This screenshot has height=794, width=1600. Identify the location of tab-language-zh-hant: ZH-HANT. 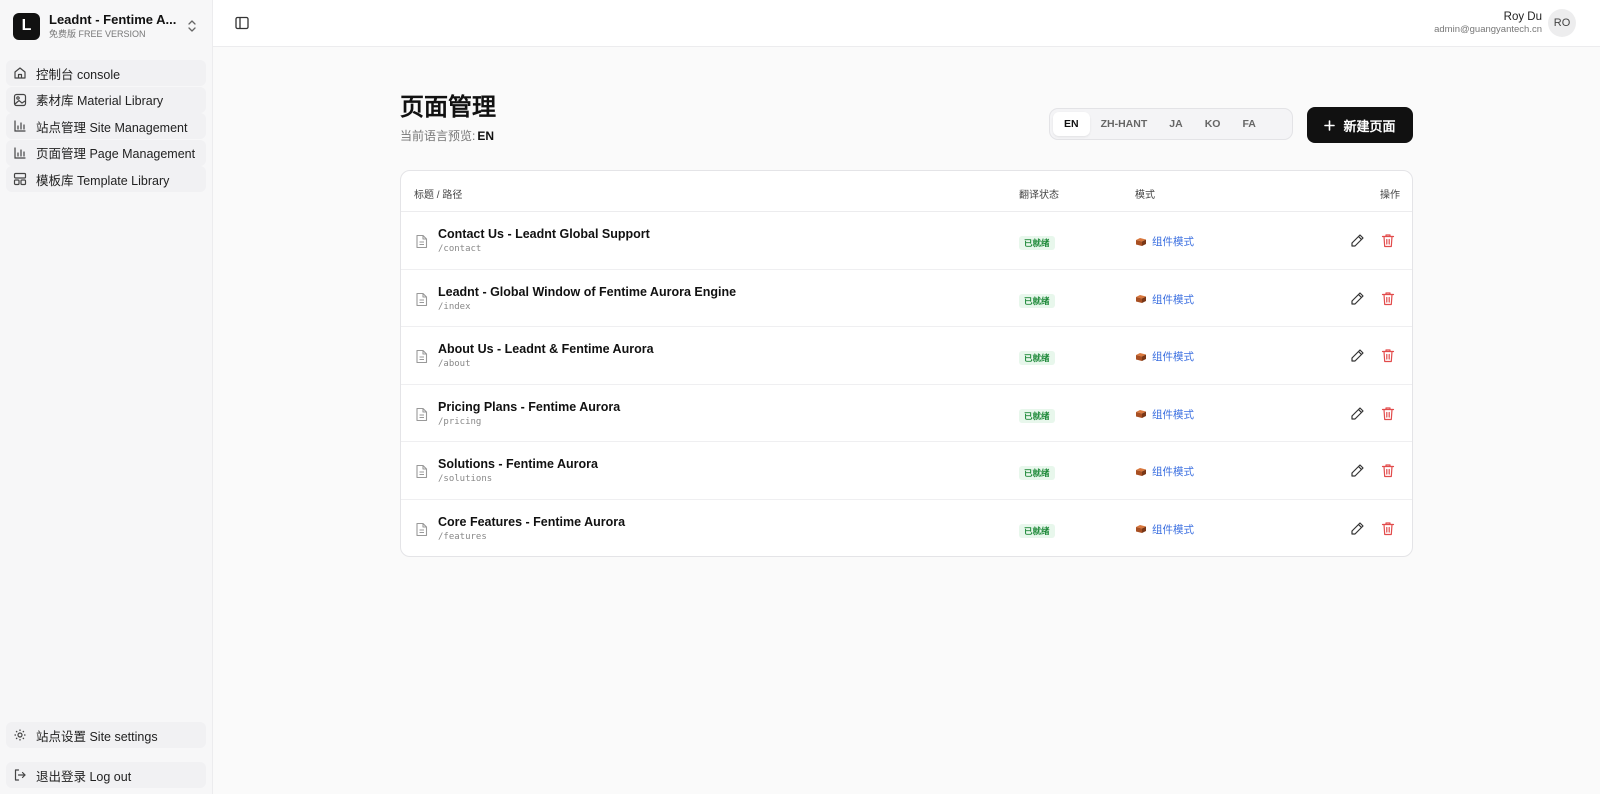
(1124, 124).